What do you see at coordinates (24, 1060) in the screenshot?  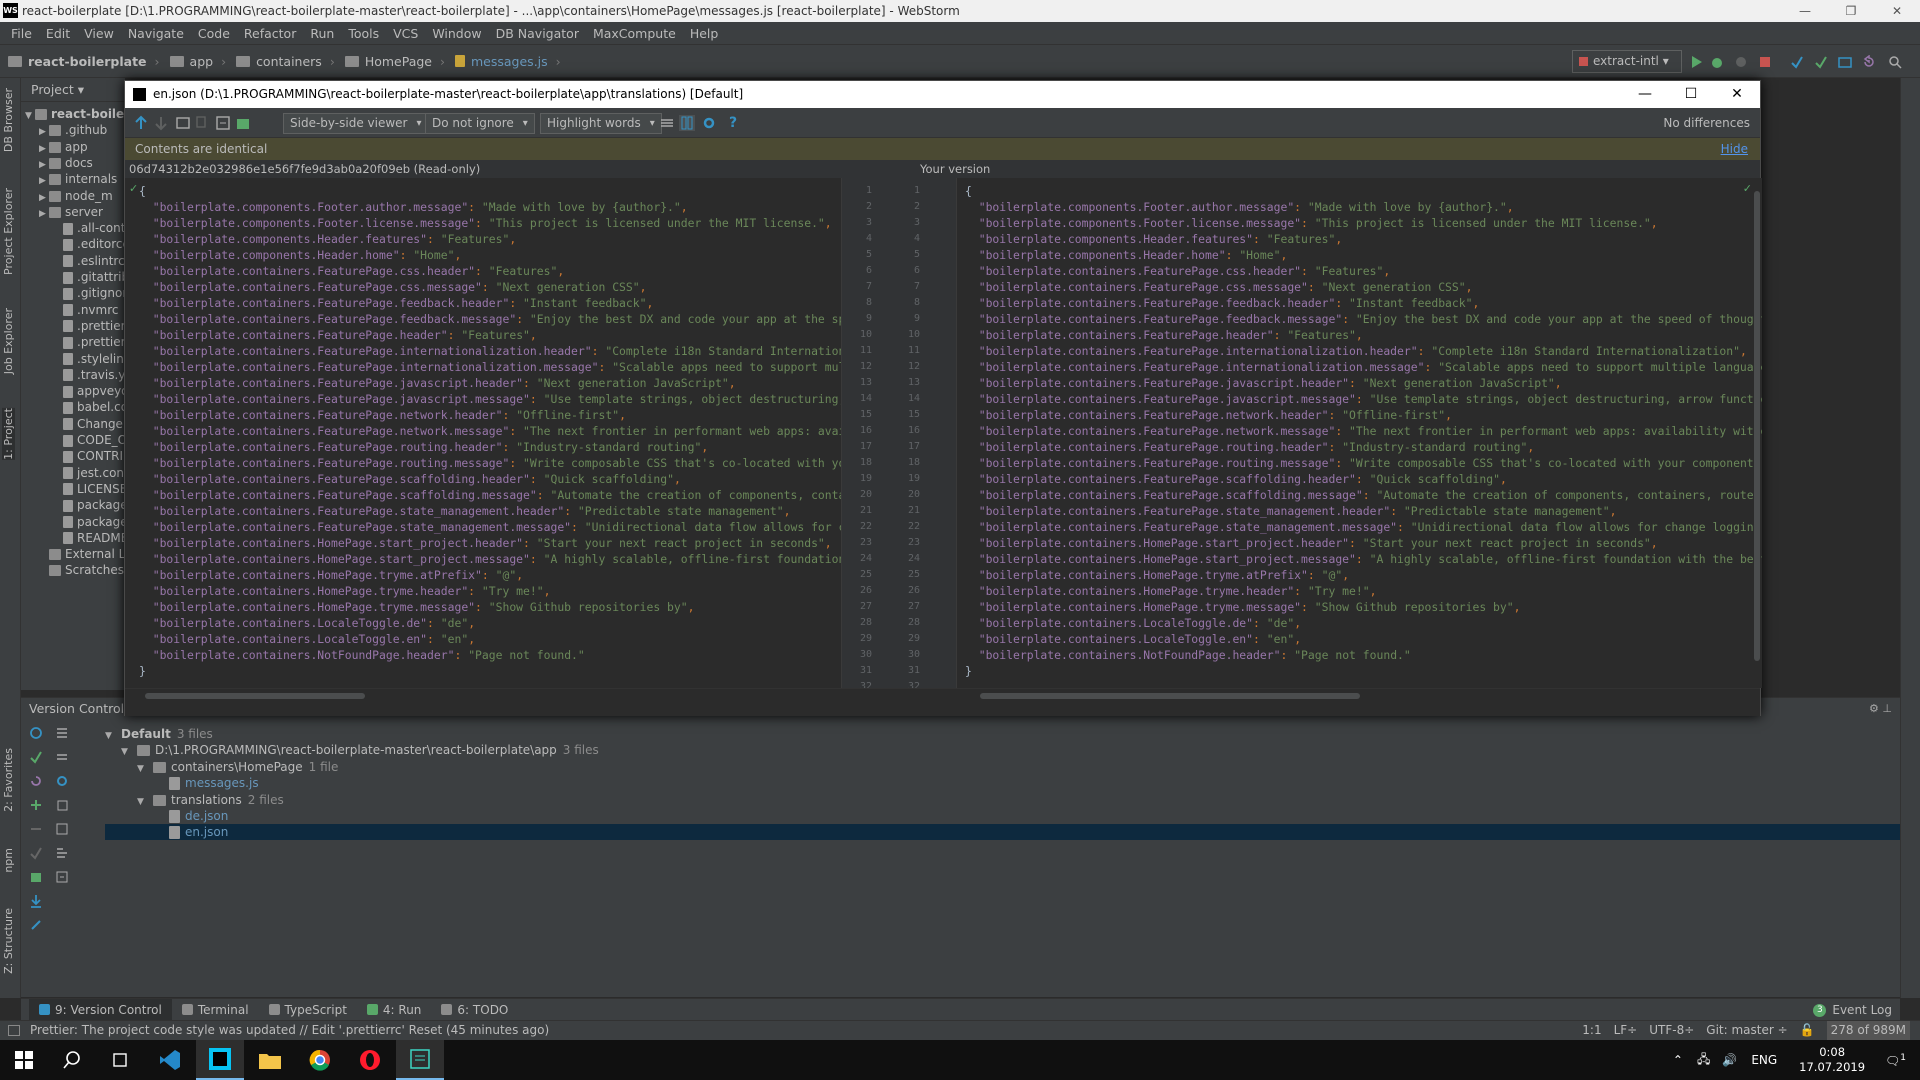 I see `start-button` at bounding box center [24, 1060].